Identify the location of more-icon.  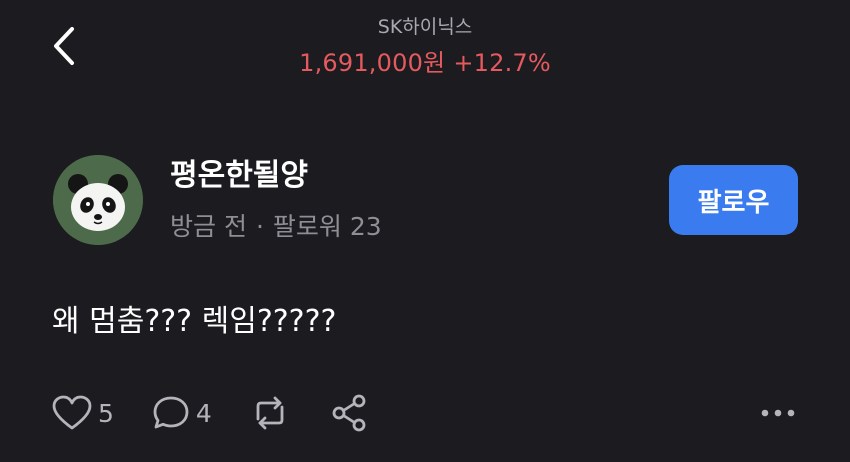
(778, 413).